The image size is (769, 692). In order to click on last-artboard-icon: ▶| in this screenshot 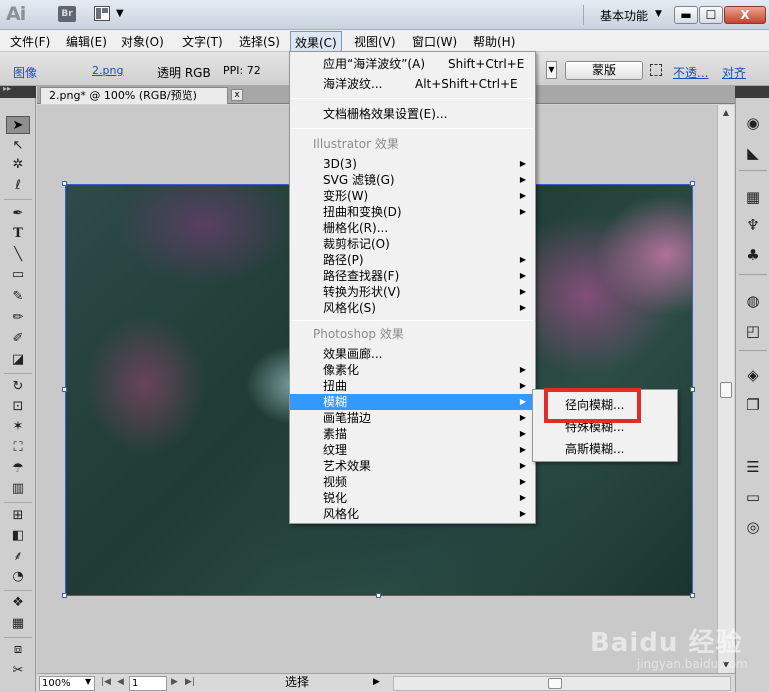, I will do `click(190, 682)`.